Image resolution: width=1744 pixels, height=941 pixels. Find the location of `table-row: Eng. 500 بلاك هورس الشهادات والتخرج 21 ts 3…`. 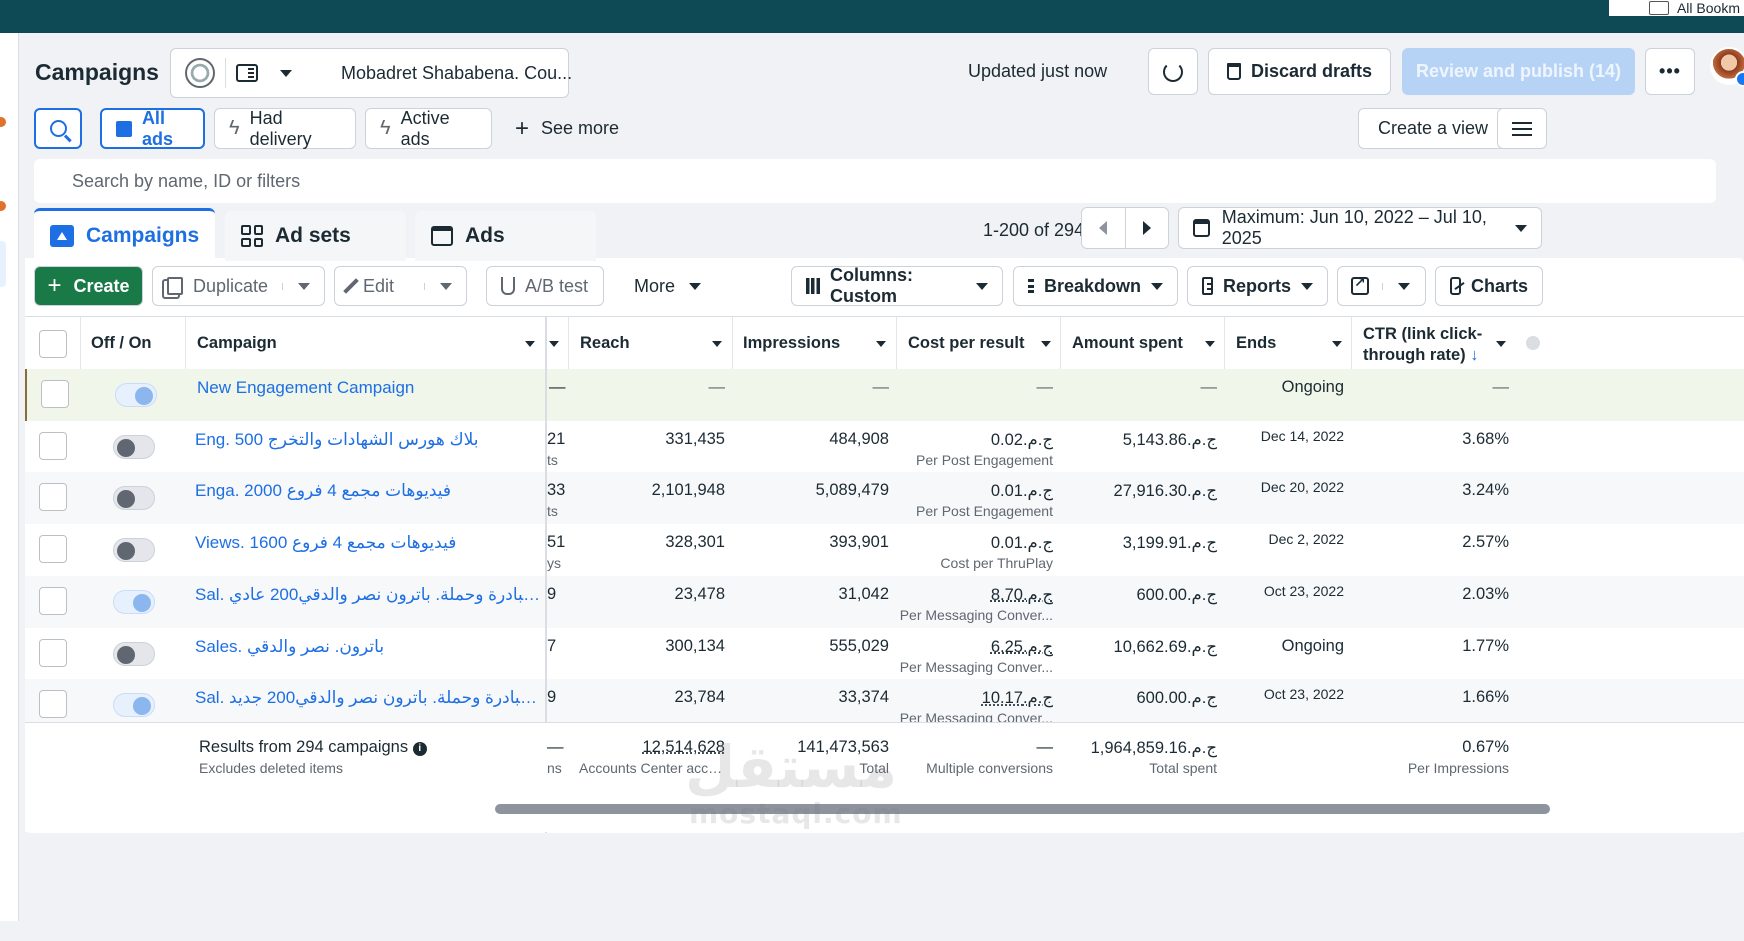

table-row: Eng. 500 بلاك هورس الشهادات والتخرج 21 ts 3… is located at coordinates (884, 447).